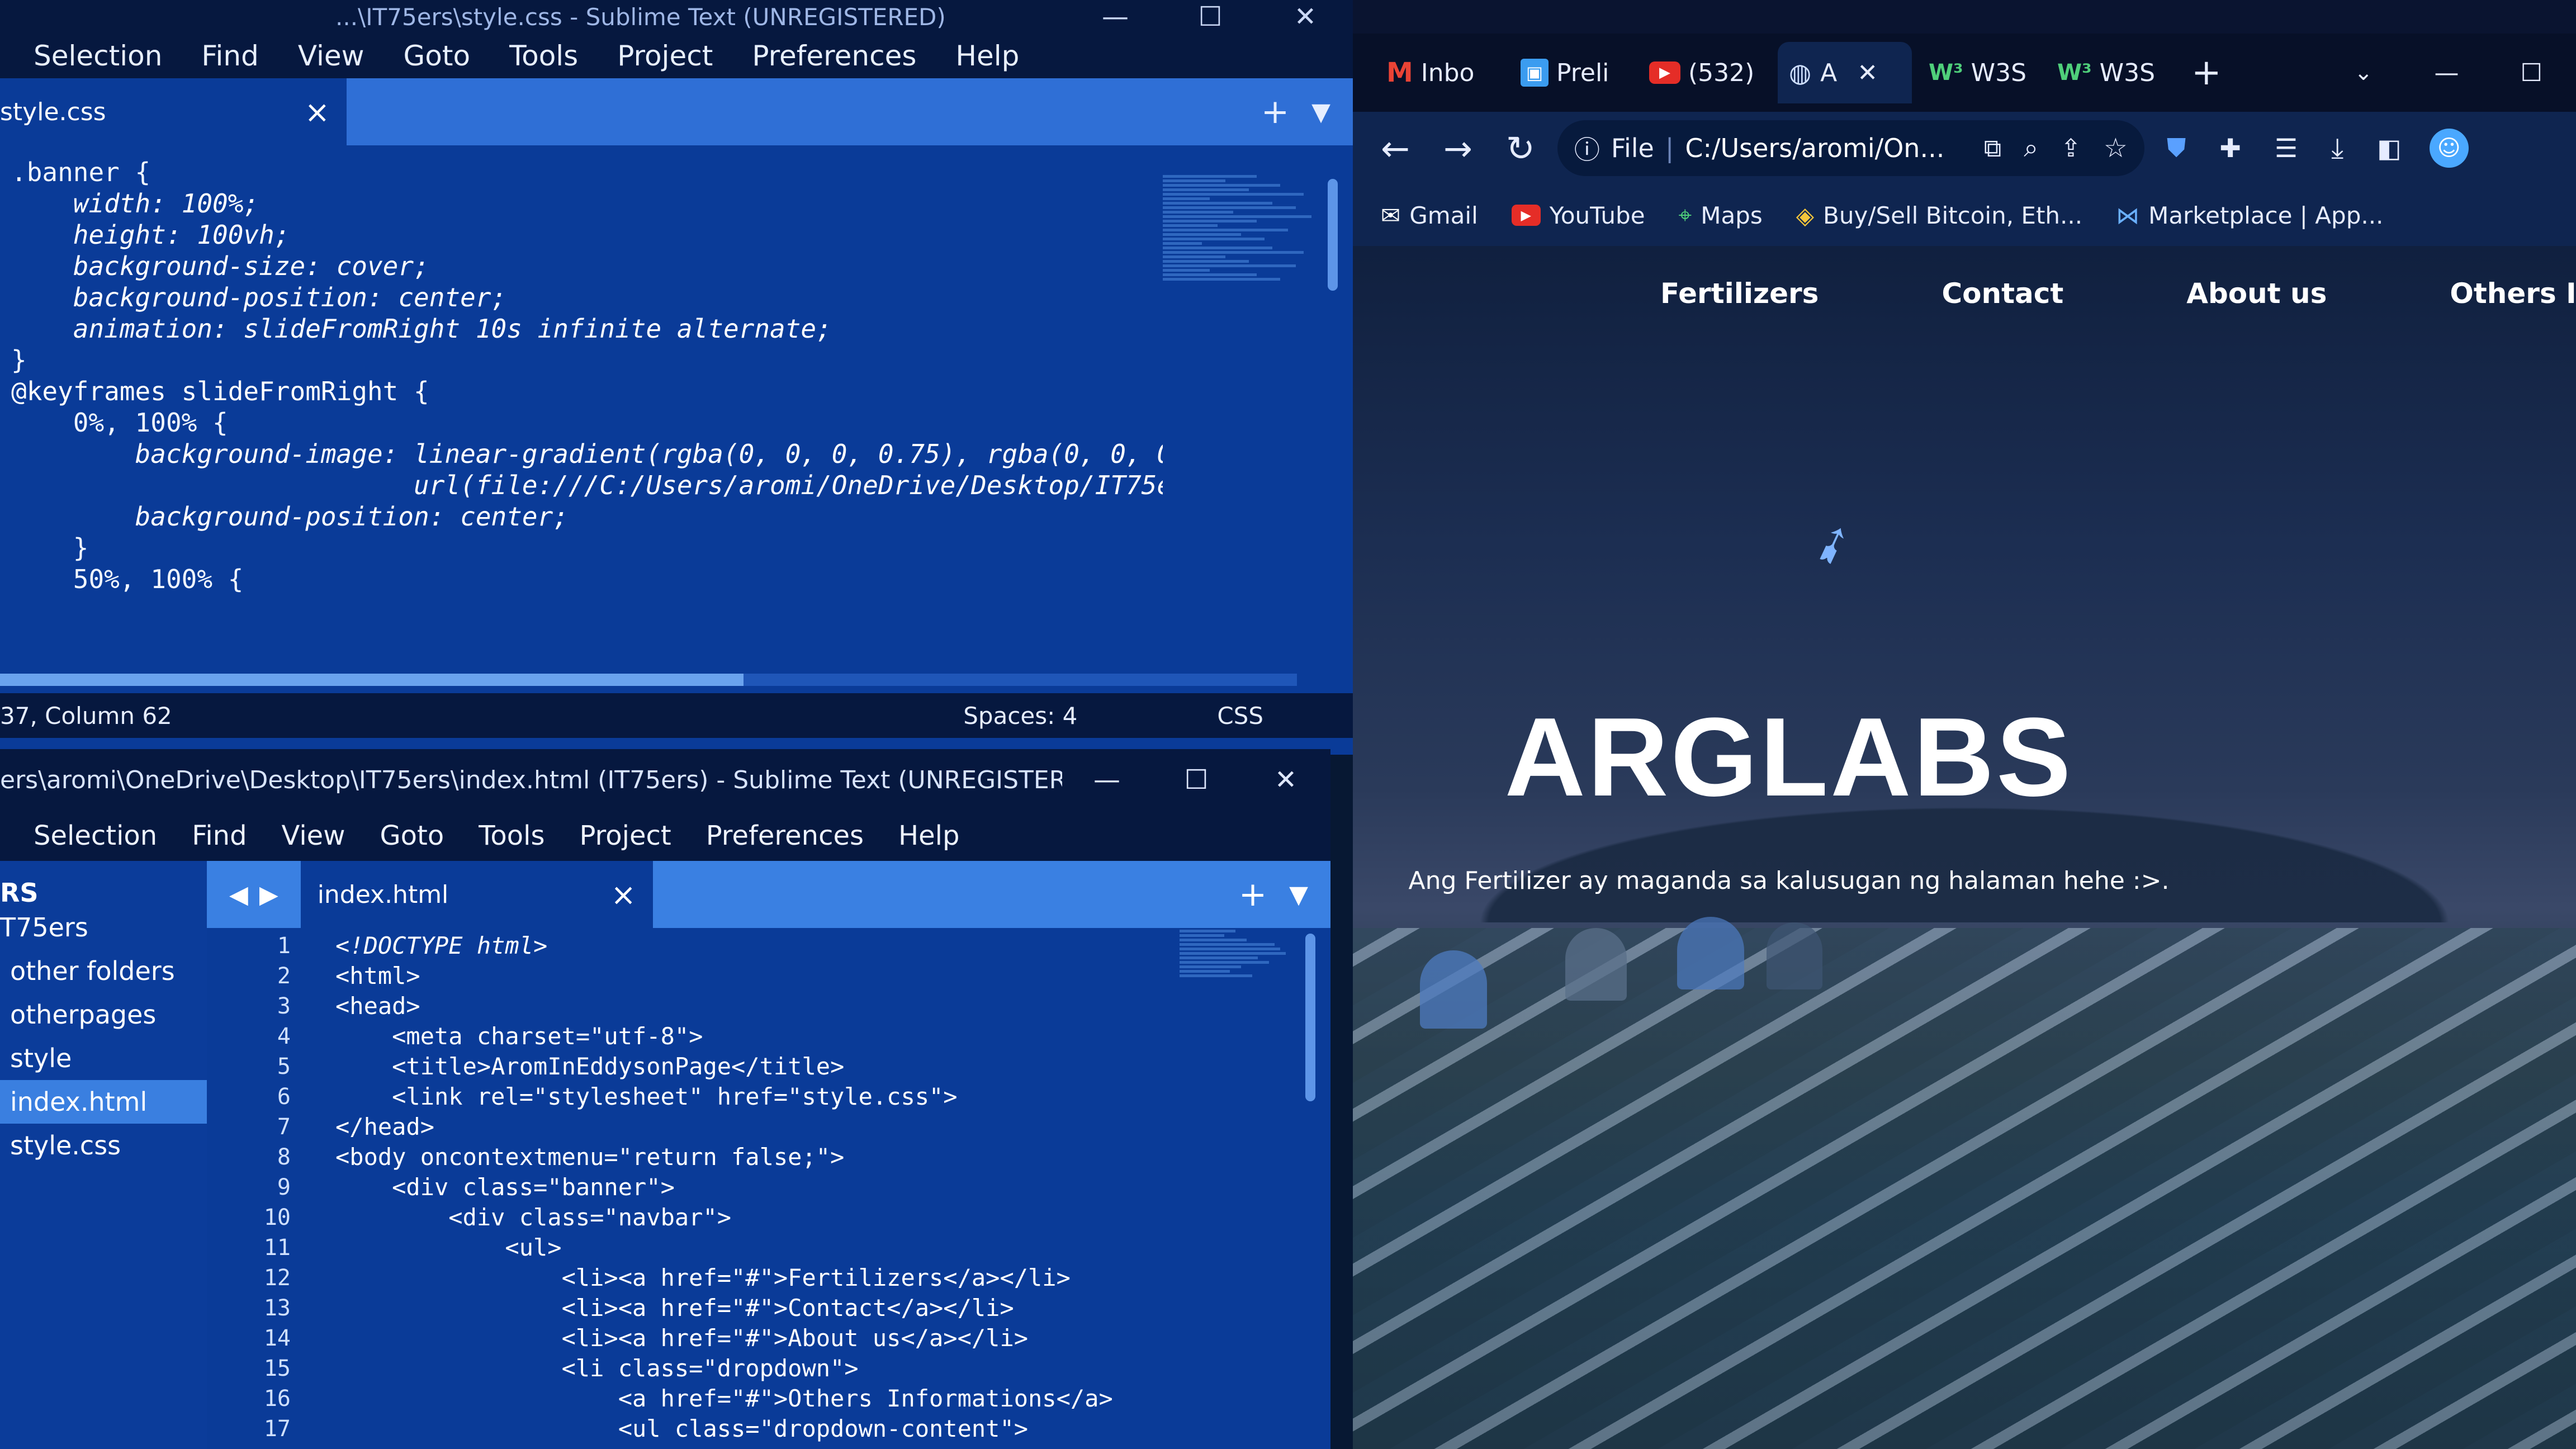 This screenshot has height=1449, width=2576. I want to click on nav-link-about-us: About us, so click(2256, 293).